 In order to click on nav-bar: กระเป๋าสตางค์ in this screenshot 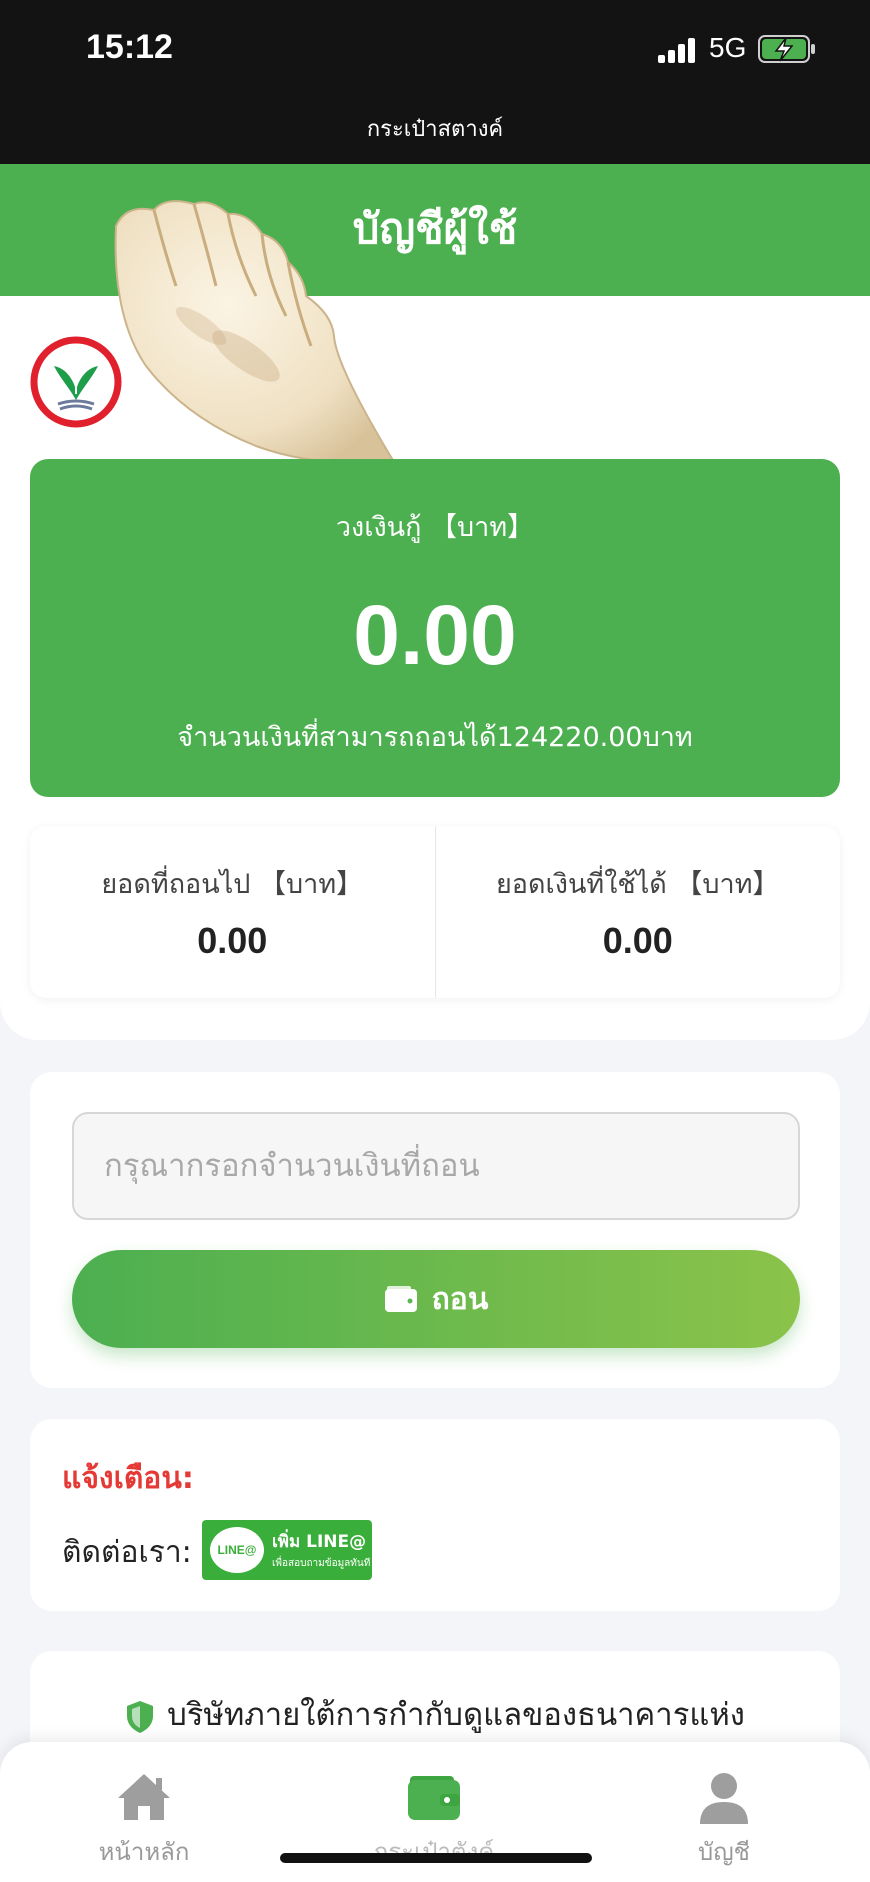, I will do `click(435, 132)`.